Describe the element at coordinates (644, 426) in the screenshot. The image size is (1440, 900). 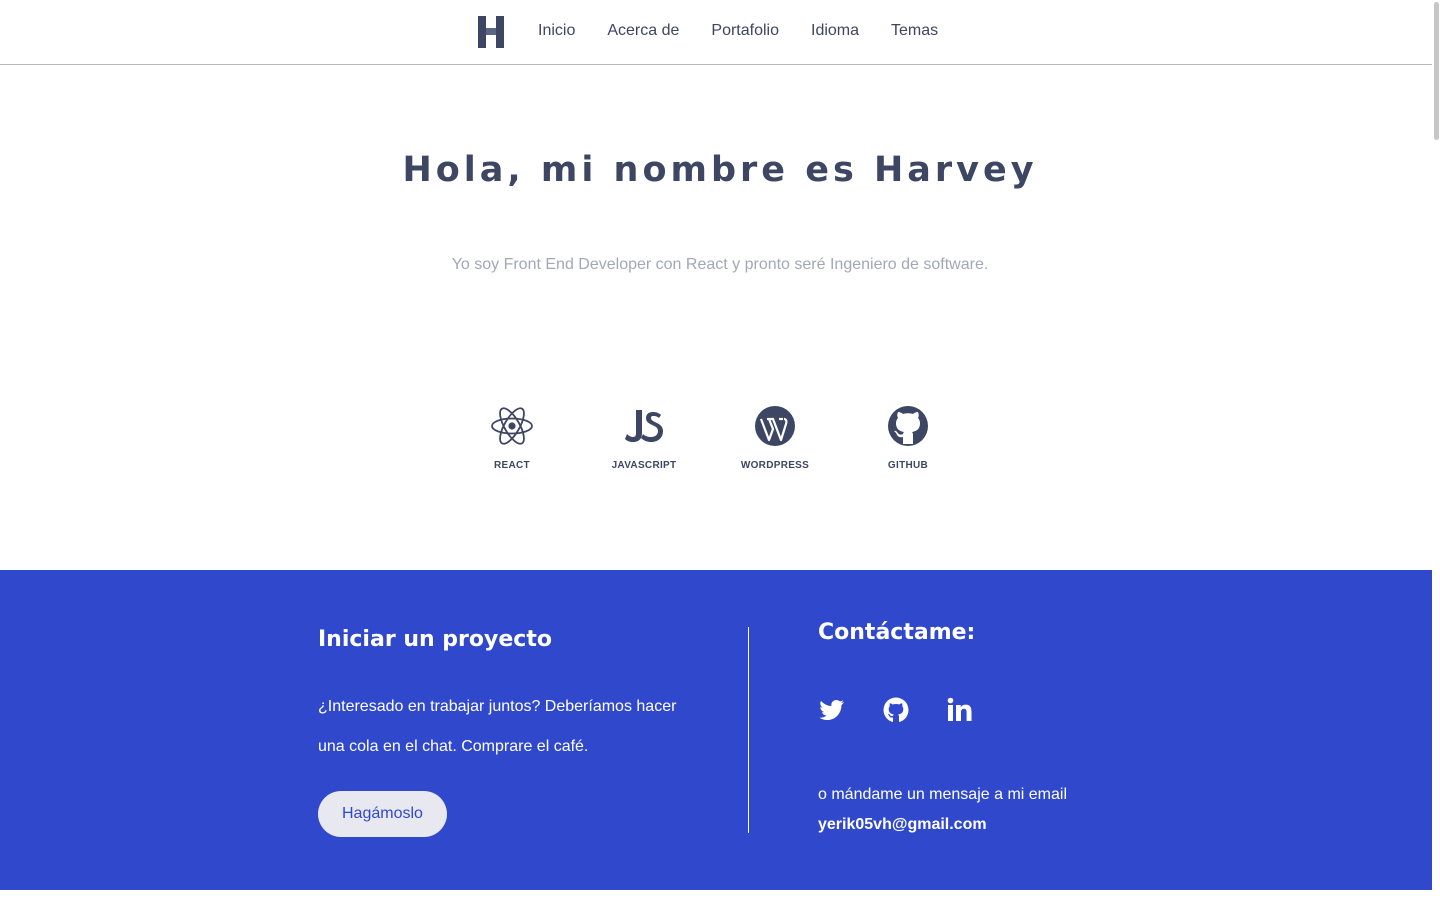
I see `javascript-icon` at that location.